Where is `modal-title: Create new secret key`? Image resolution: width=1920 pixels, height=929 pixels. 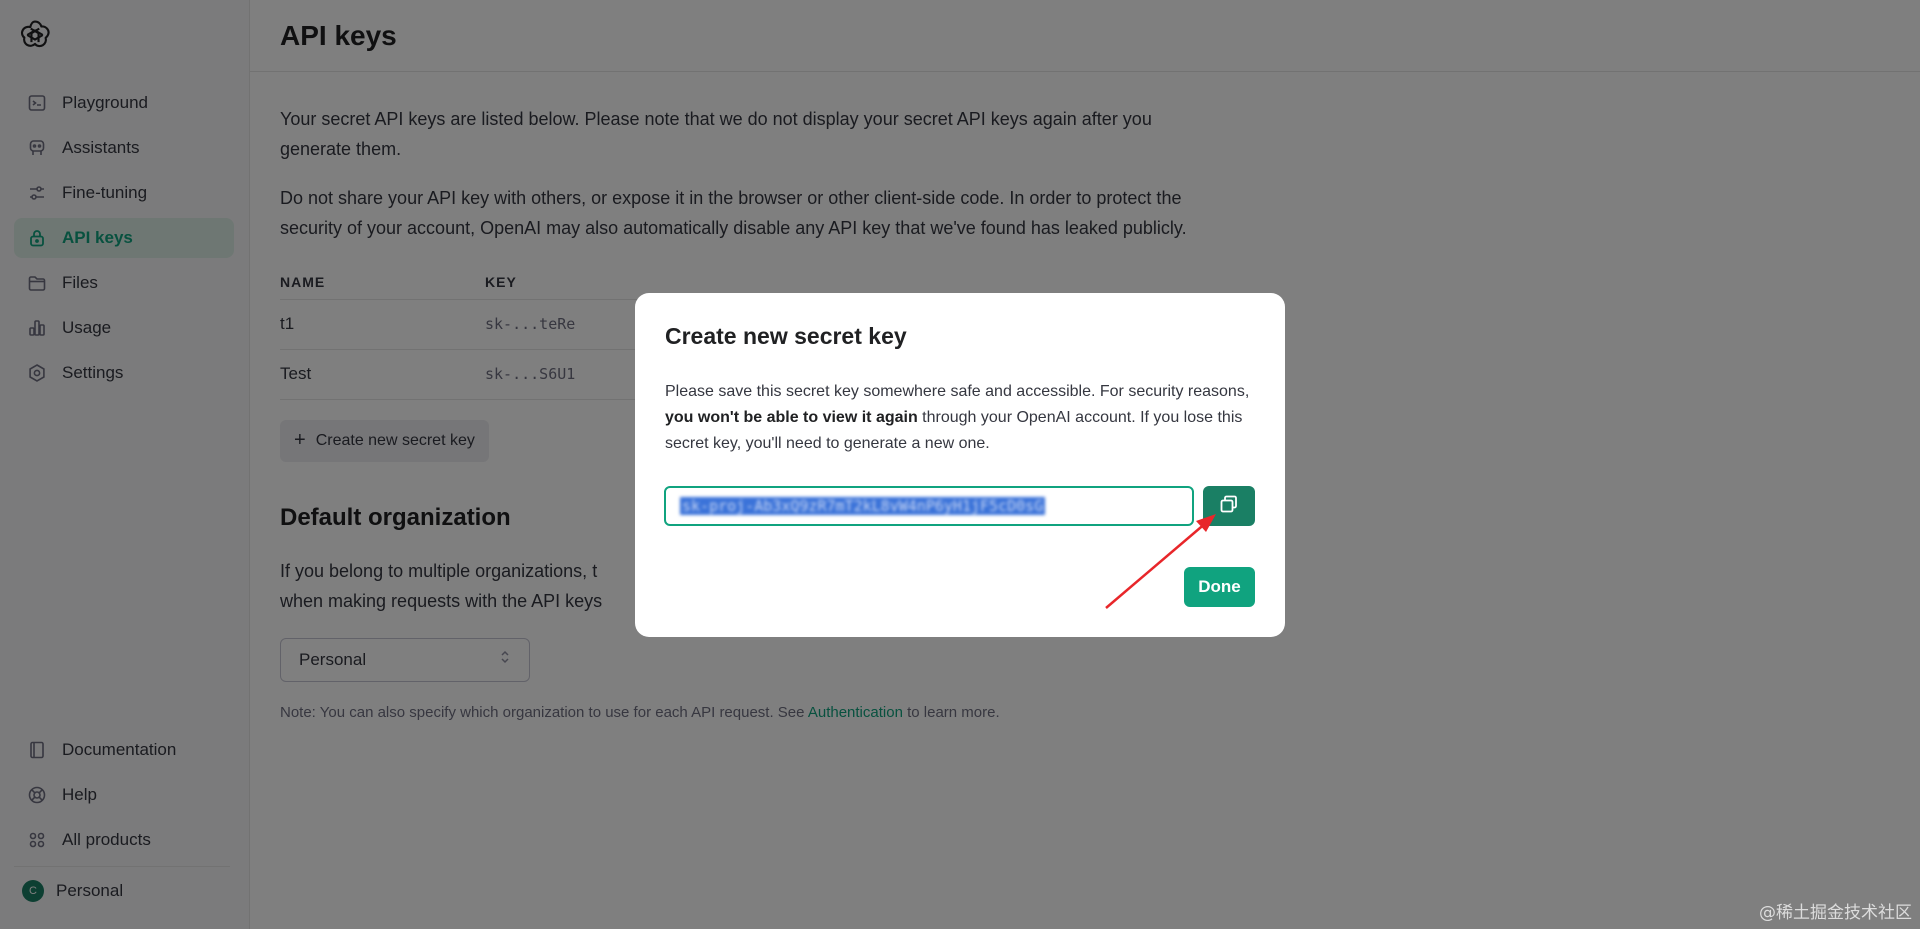 modal-title: Create new secret key is located at coordinates (786, 336).